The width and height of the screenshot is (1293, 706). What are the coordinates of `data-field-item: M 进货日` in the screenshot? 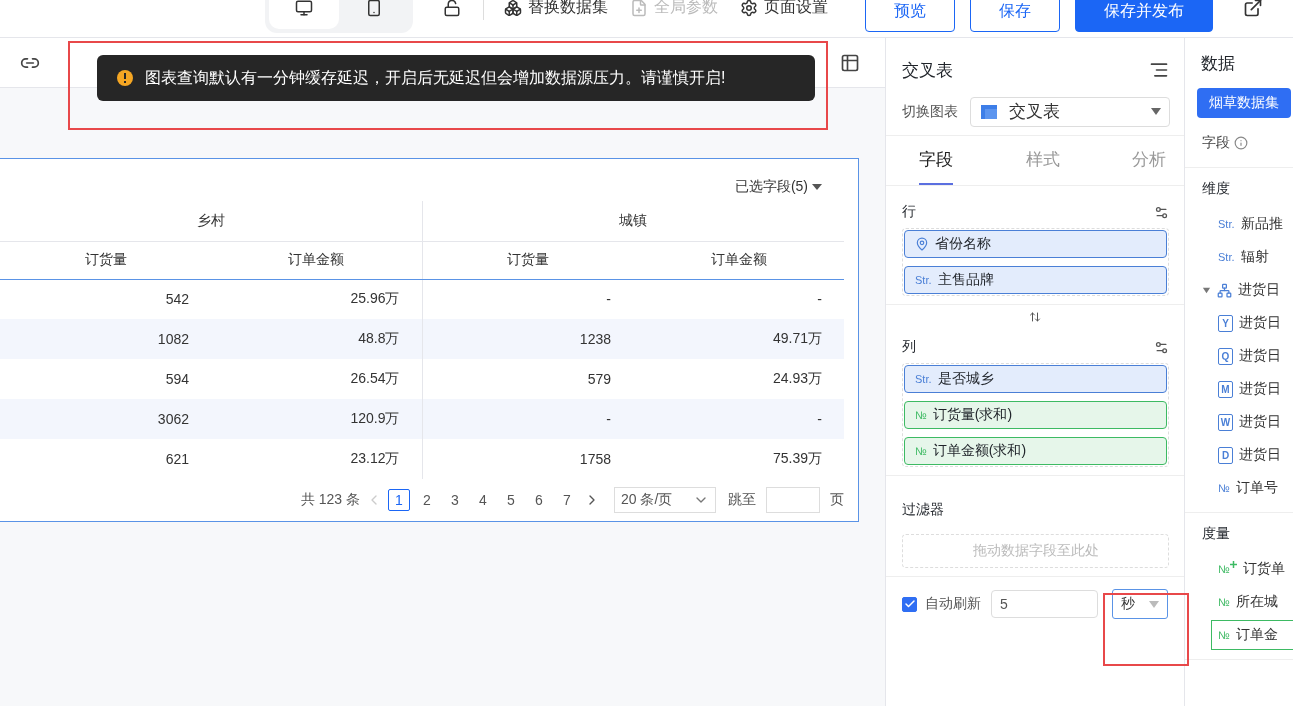 It's located at (1252, 389).